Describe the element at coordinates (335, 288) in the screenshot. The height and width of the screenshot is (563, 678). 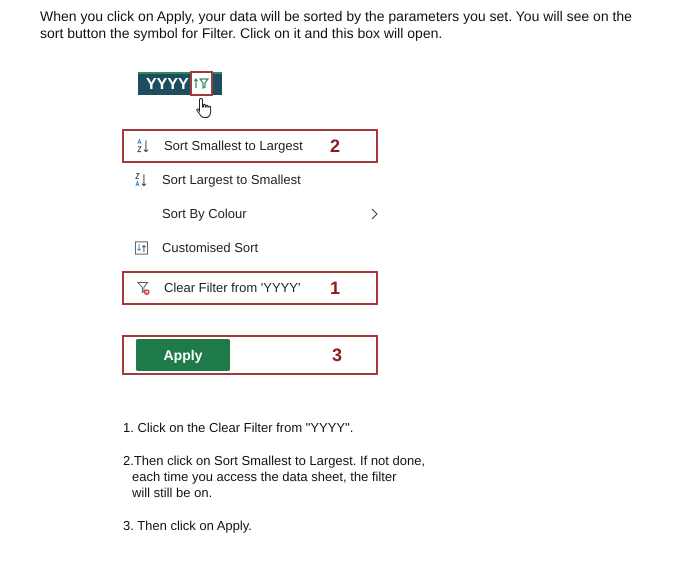
I see `callout-number: 1` at that location.